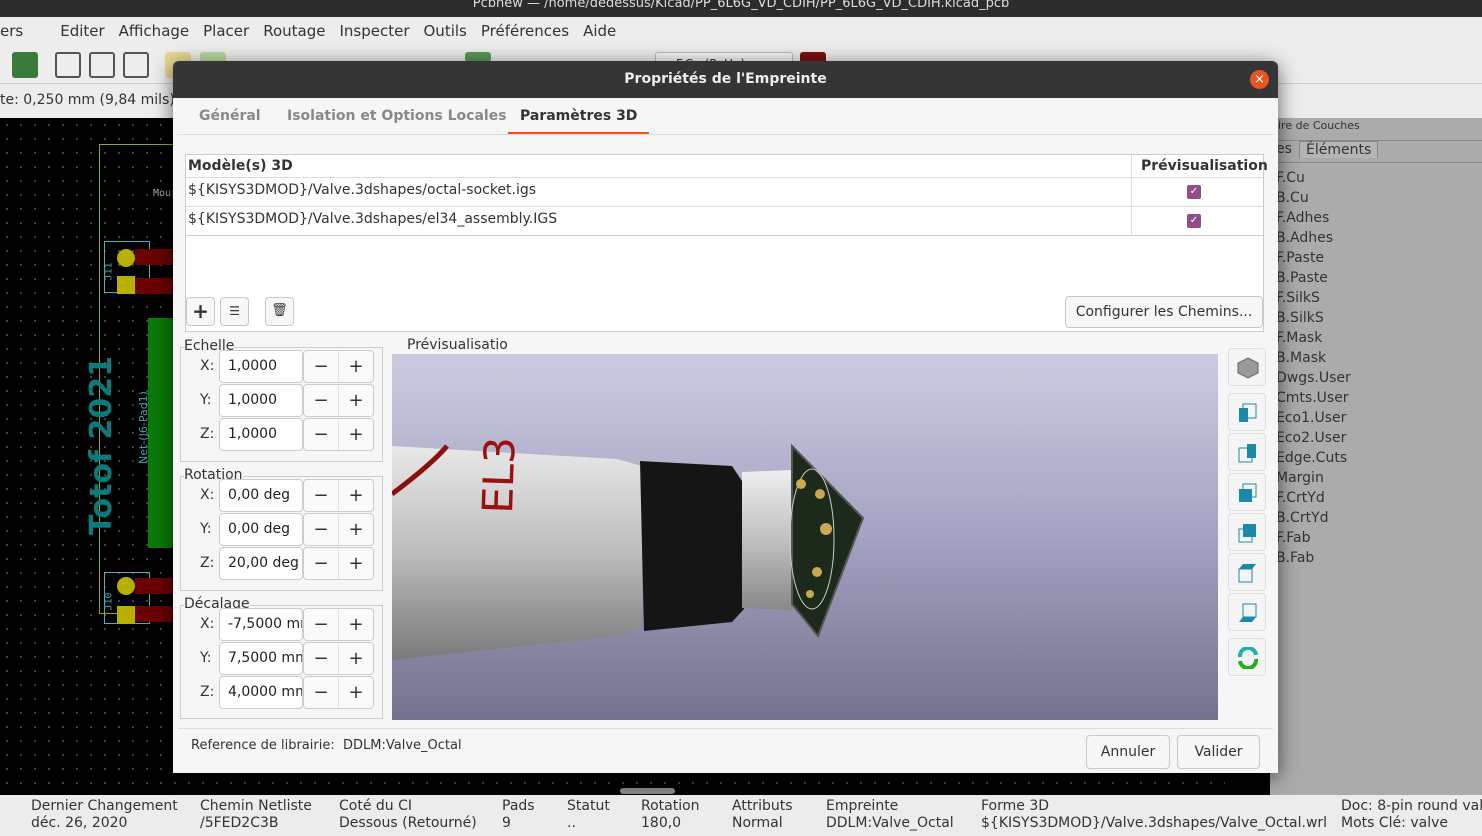 The height and width of the screenshot is (836, 1482). Describe the element at coordinates (261, 529) in the screenshot. I see `rotation-y-input: 0,00 deg` at that location.